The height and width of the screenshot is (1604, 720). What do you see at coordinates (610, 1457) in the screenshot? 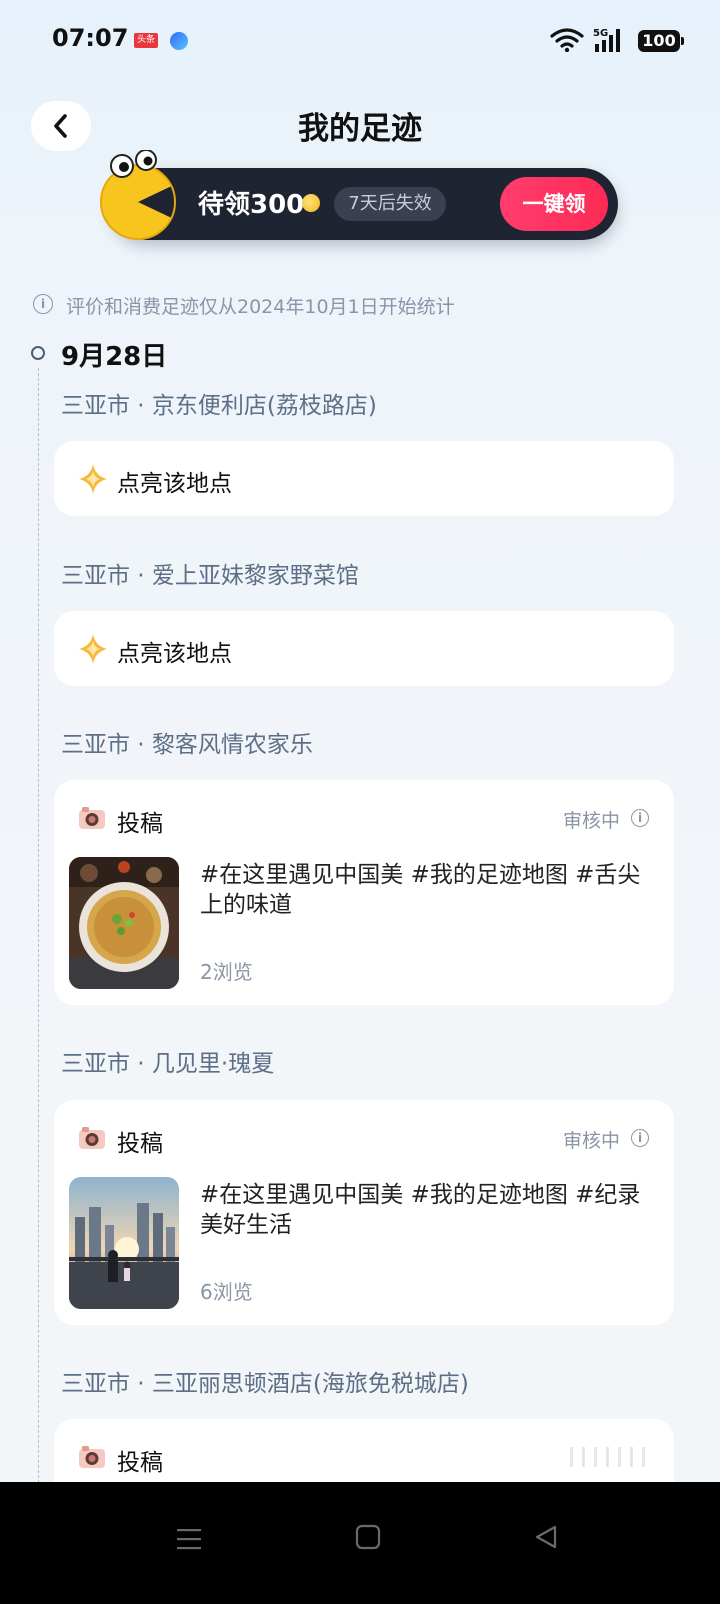
I see `loading-placeholder` at bounding box center [610, 1457].